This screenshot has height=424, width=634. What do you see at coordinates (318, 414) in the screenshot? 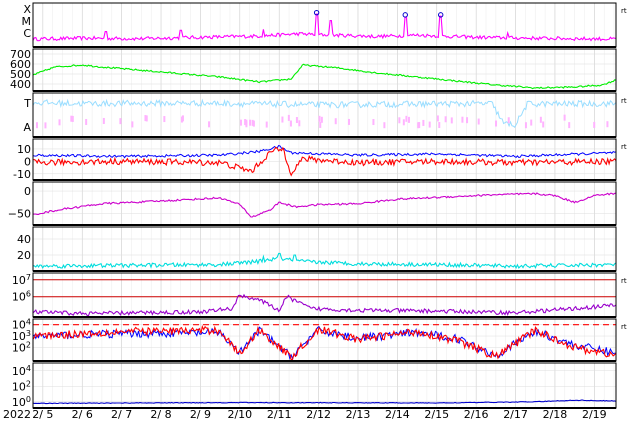
I see `xaxis-date-label: 2/12` at bounding box center [318, 414].